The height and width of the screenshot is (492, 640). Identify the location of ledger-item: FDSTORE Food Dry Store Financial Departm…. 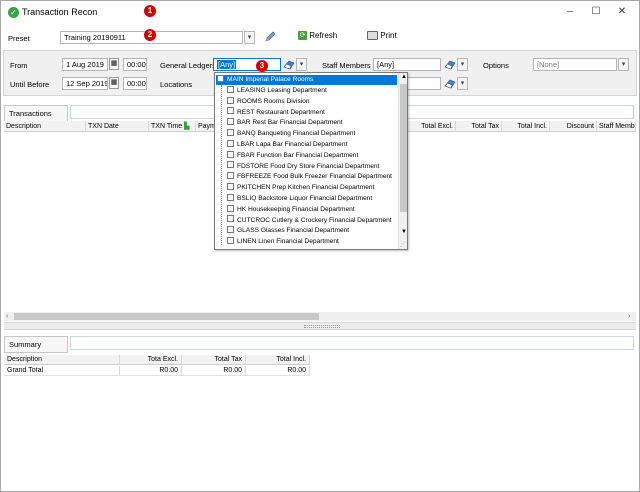
(303, 166).